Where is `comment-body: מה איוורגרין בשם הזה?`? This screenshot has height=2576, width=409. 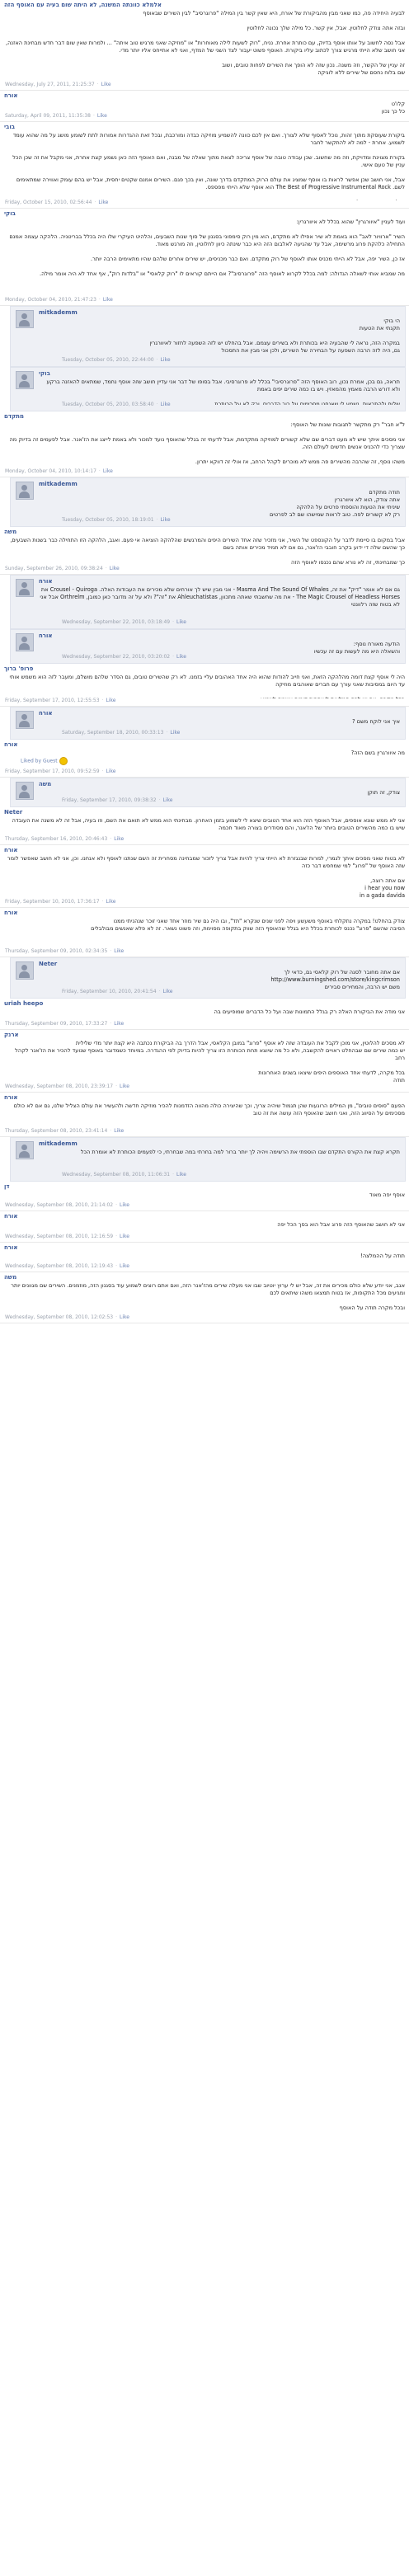
comment-body: מה איוורגרין בשם הזה? is located at coordinates (377, 753).